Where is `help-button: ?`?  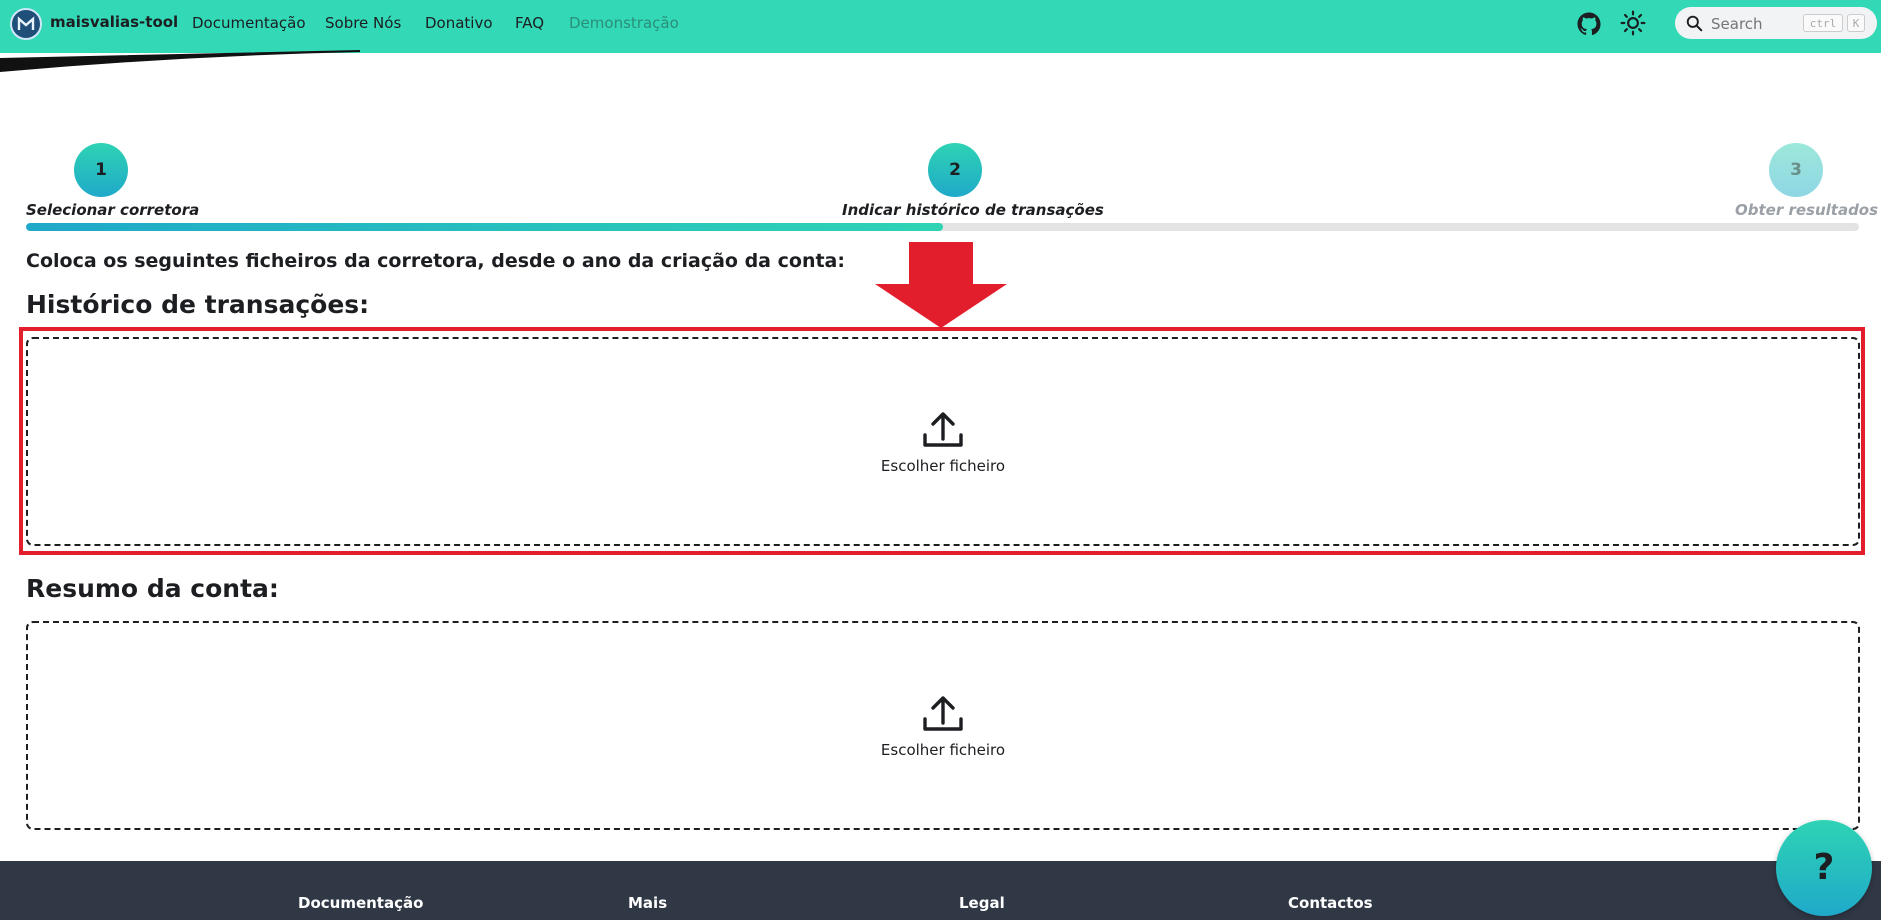
help-button: ? is located at coordinates (1824, 868).